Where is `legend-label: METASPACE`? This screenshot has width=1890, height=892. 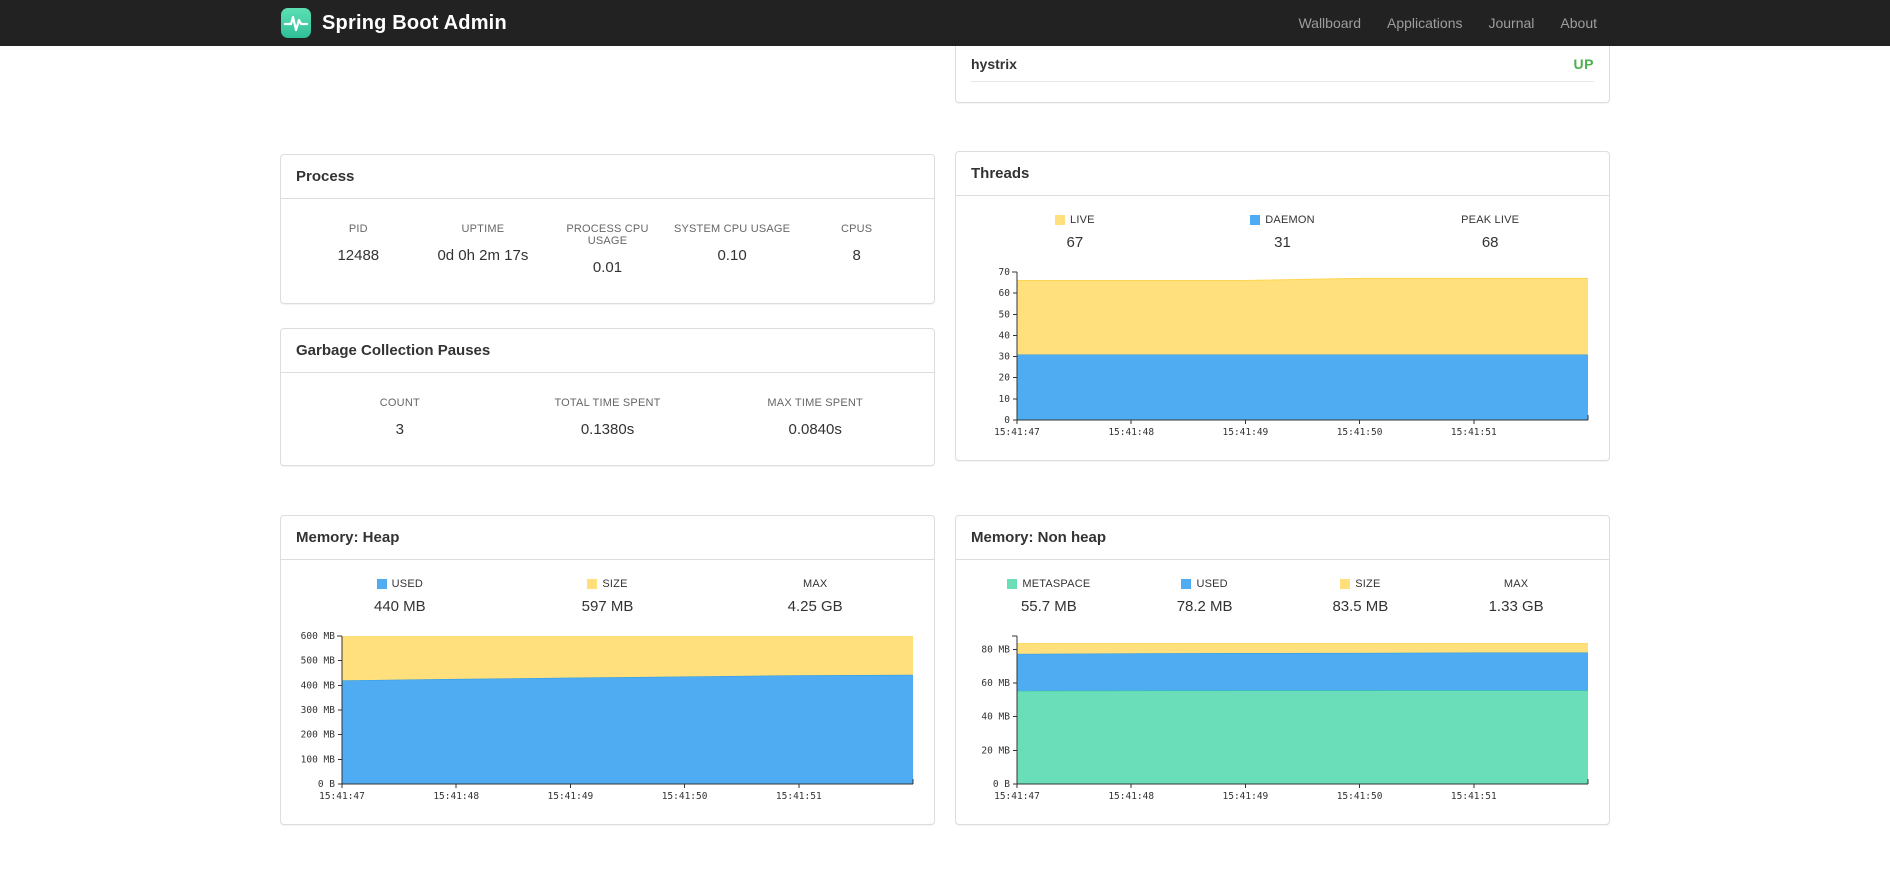
legend-label: METASPACE is located at coordinates (1049, 584).